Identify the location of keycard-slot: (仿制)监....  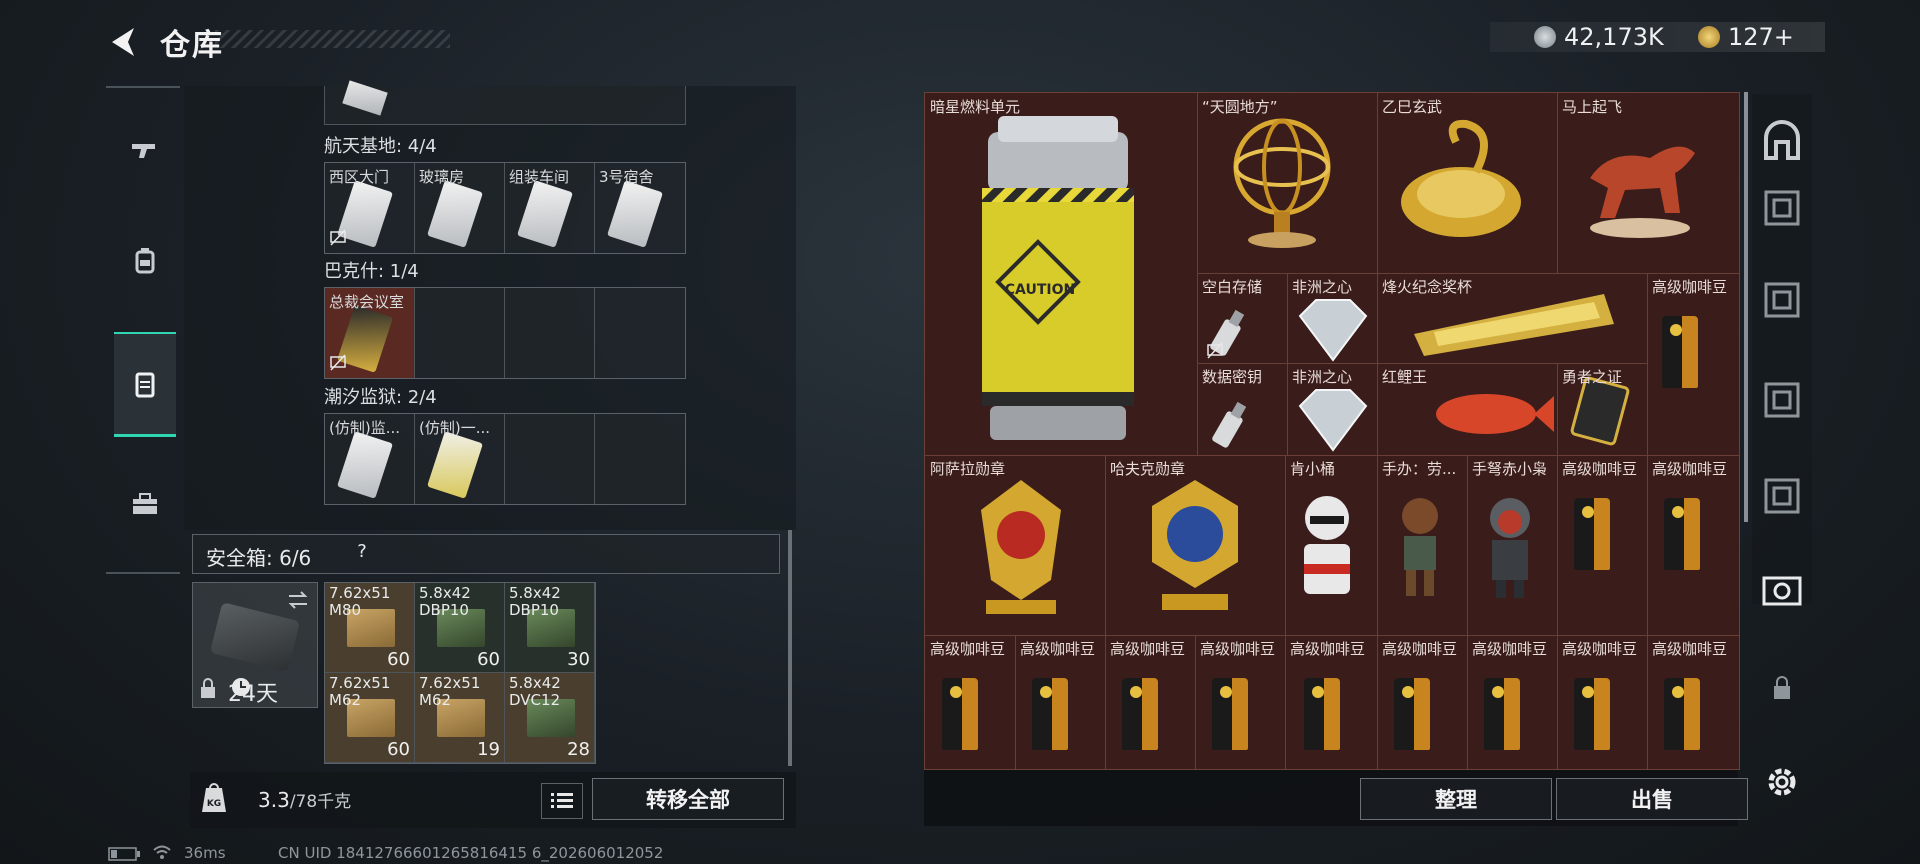
(370, 459).